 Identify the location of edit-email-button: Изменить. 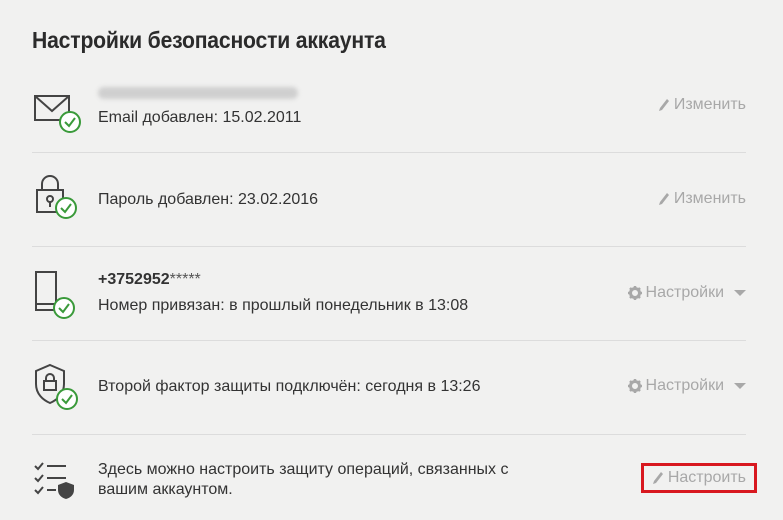
(702, 105).